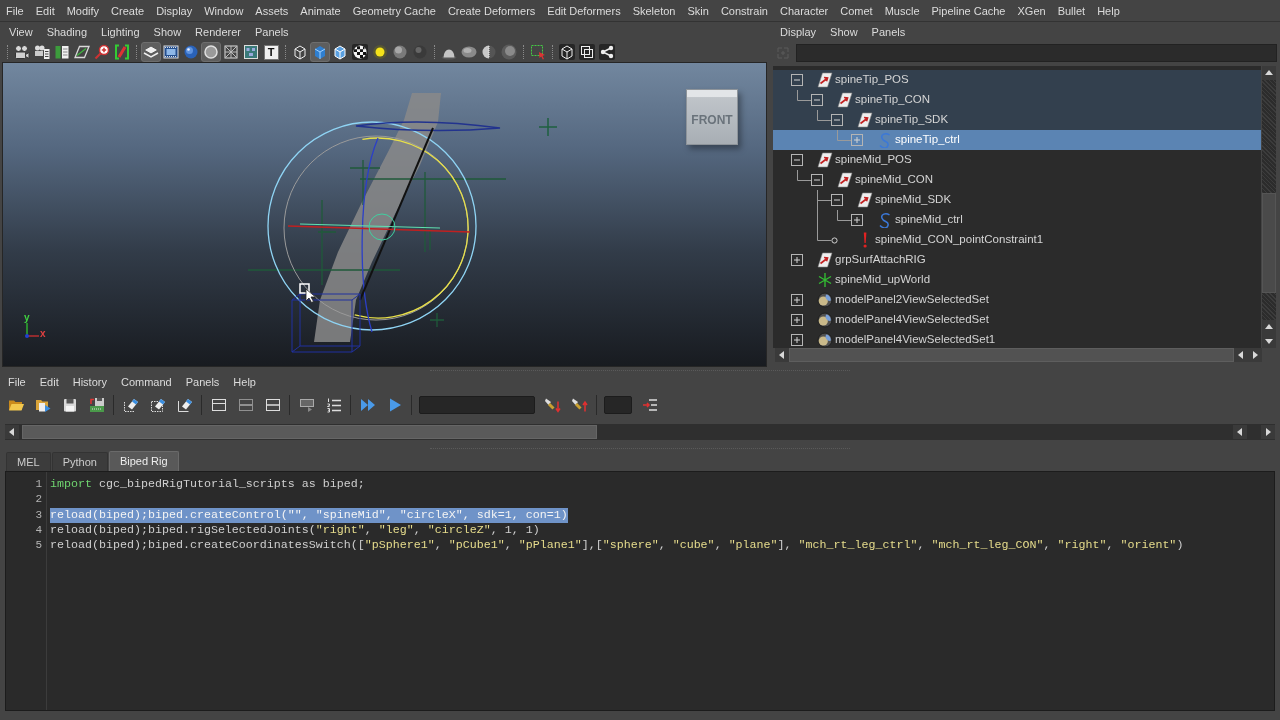  I want to click on triangle-up-icon, so click(1269, 73).